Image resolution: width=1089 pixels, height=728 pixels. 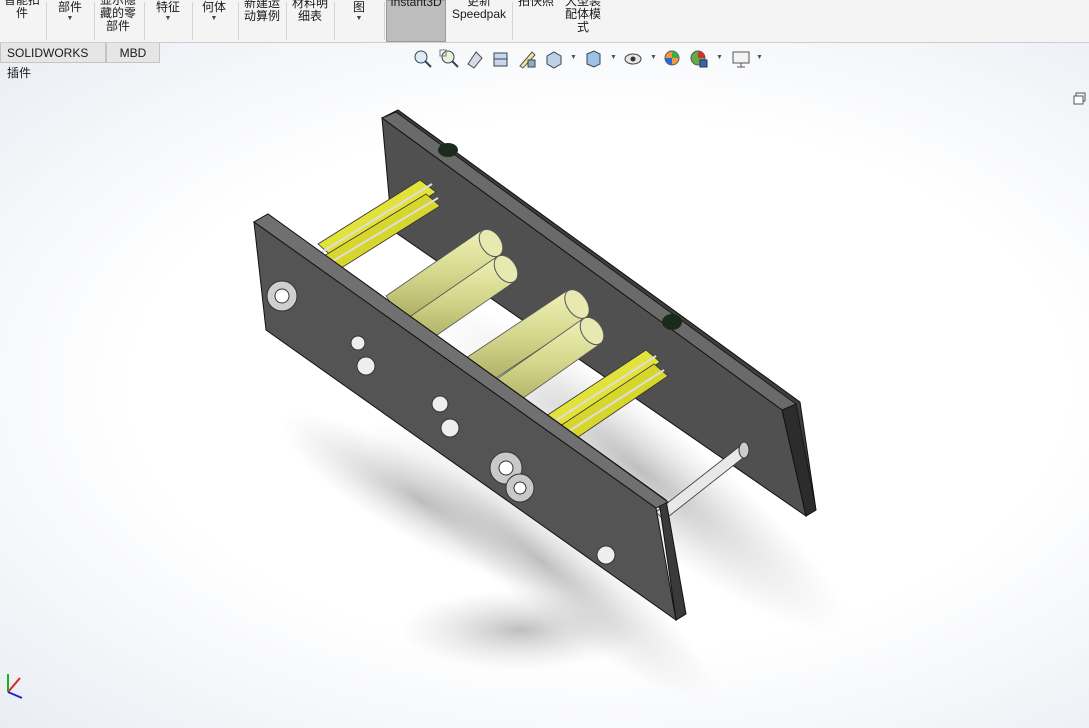 I want to click on instant3d-button: Instant3D, so click(x=416, y=21).